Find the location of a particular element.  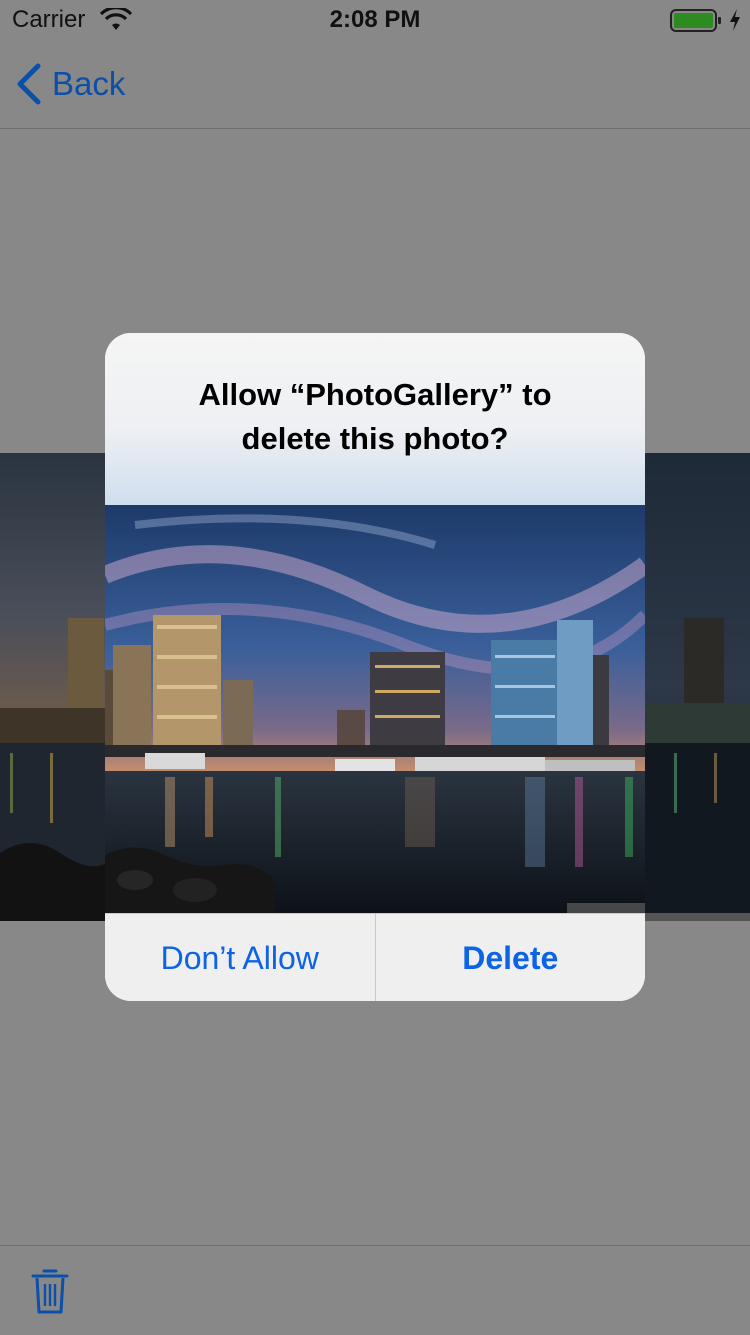

alert-title-line-1: Allow “PhotoGallery” to is located at coordinates (375, 394).